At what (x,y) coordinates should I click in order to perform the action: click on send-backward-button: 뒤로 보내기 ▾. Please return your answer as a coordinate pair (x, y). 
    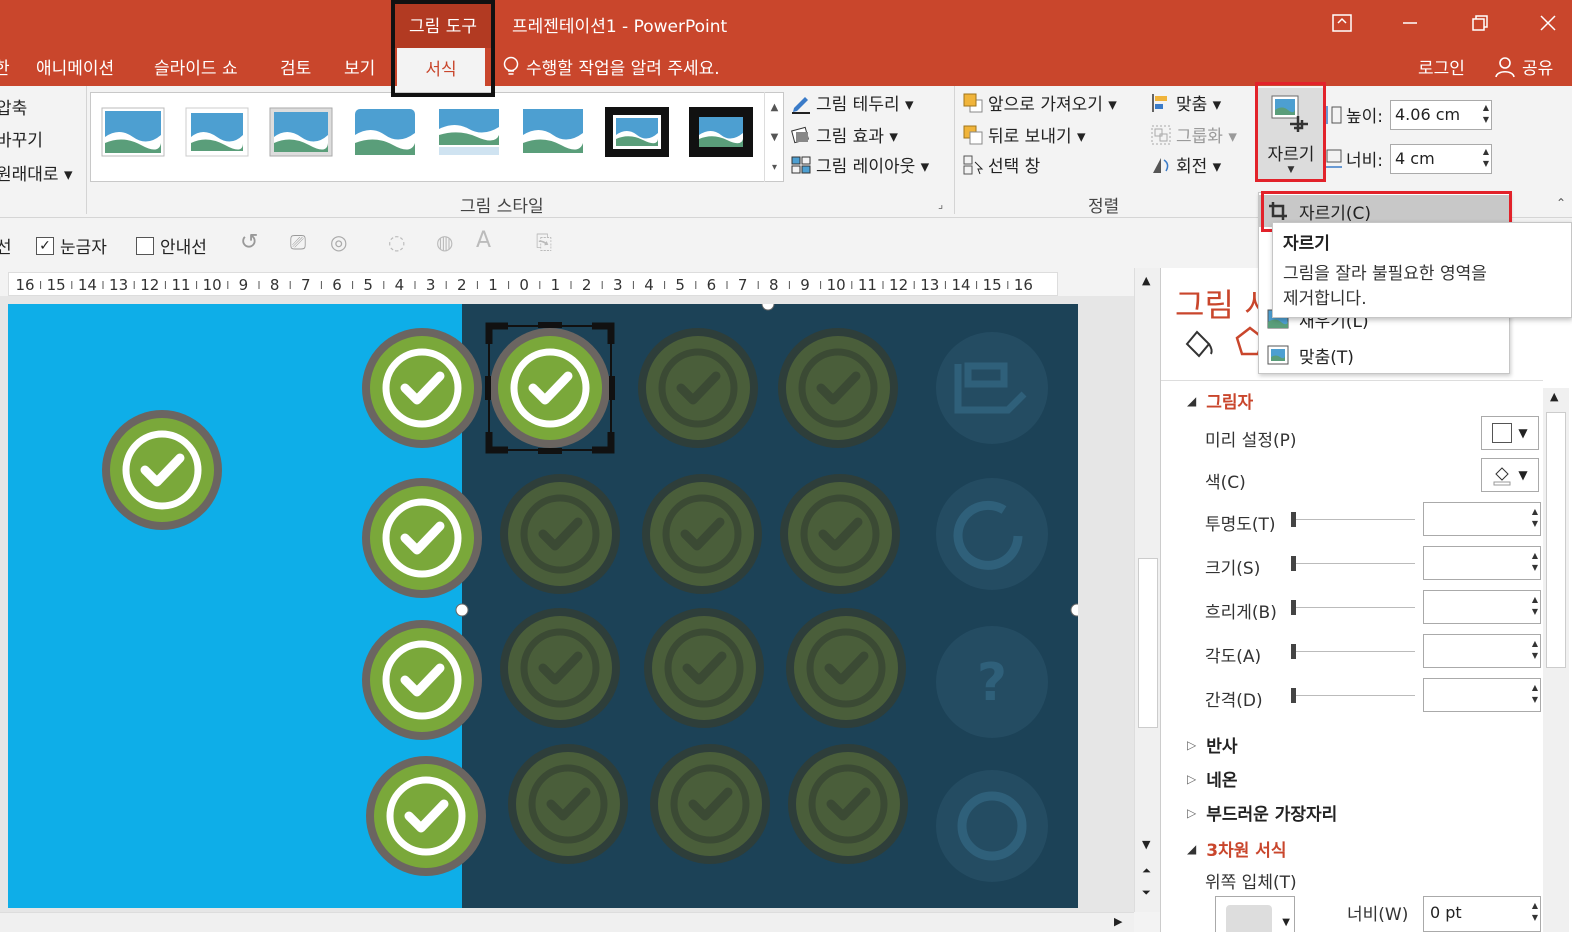
    Looking at the image, I should click on (1024, 134).